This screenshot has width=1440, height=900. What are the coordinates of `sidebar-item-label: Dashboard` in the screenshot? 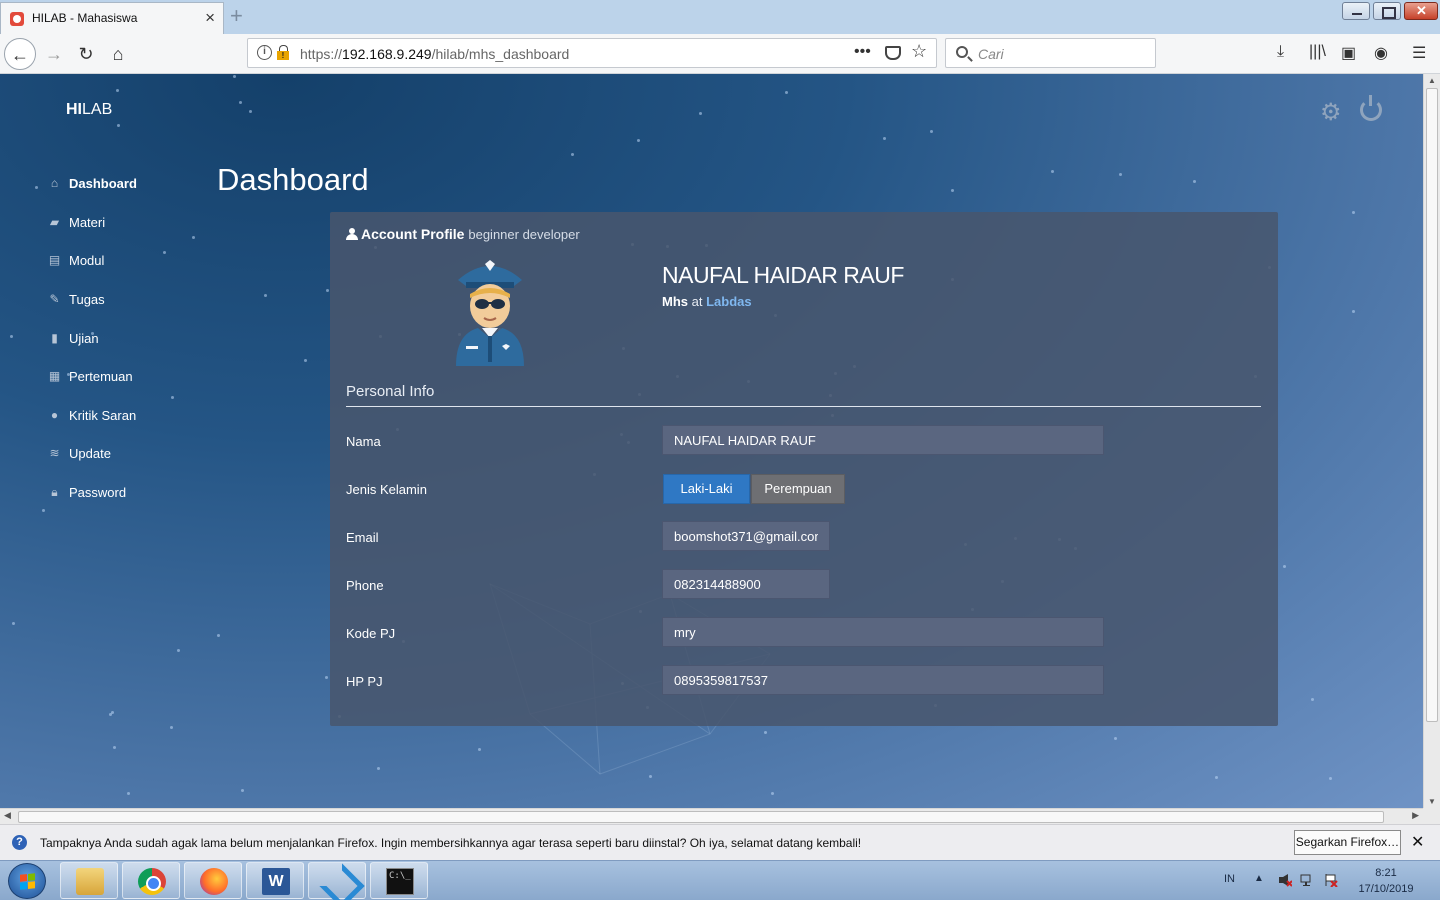 It's located at (103, 183).